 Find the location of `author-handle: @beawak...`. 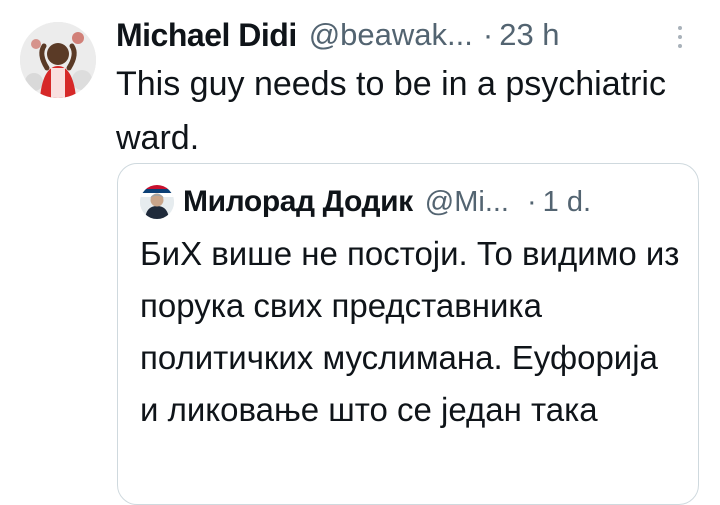

author-handle: @beawak... is located at coordinates (391, 35).